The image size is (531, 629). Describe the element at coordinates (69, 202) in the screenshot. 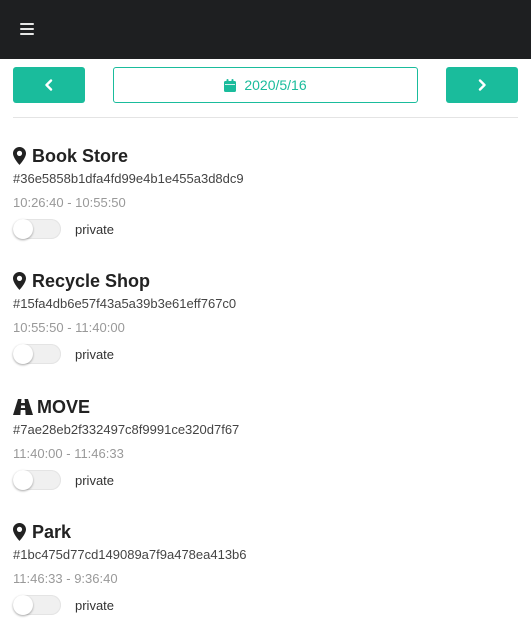

I see `entry-time-range: 10:26:40 - 10:55:50` at that location.